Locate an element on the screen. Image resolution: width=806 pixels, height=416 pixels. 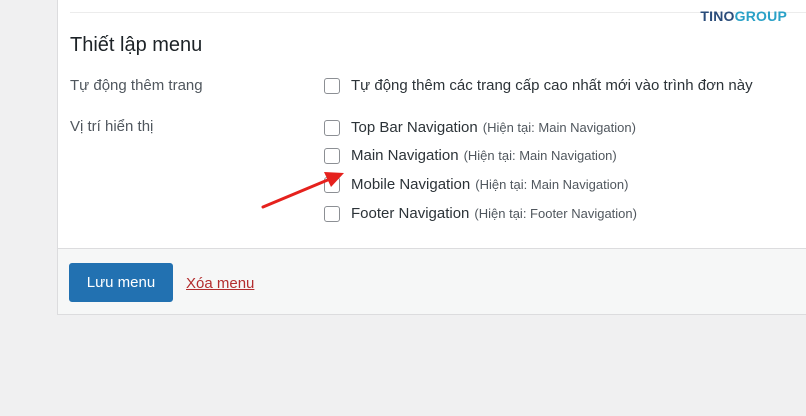
location-checkbox-main is located at coordinates (332, 155).